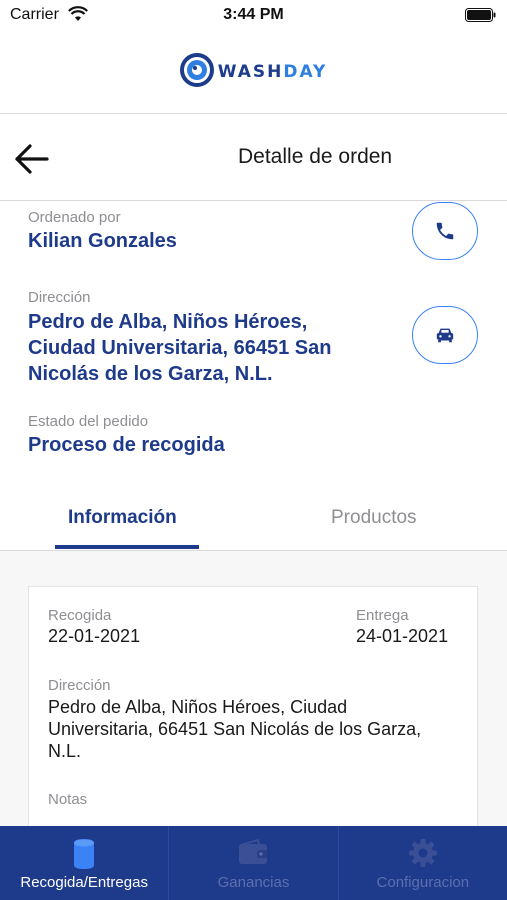  Describe the element at coordinates (196, 72) in the screenshot. I see `washday-logo-icon` at that location.